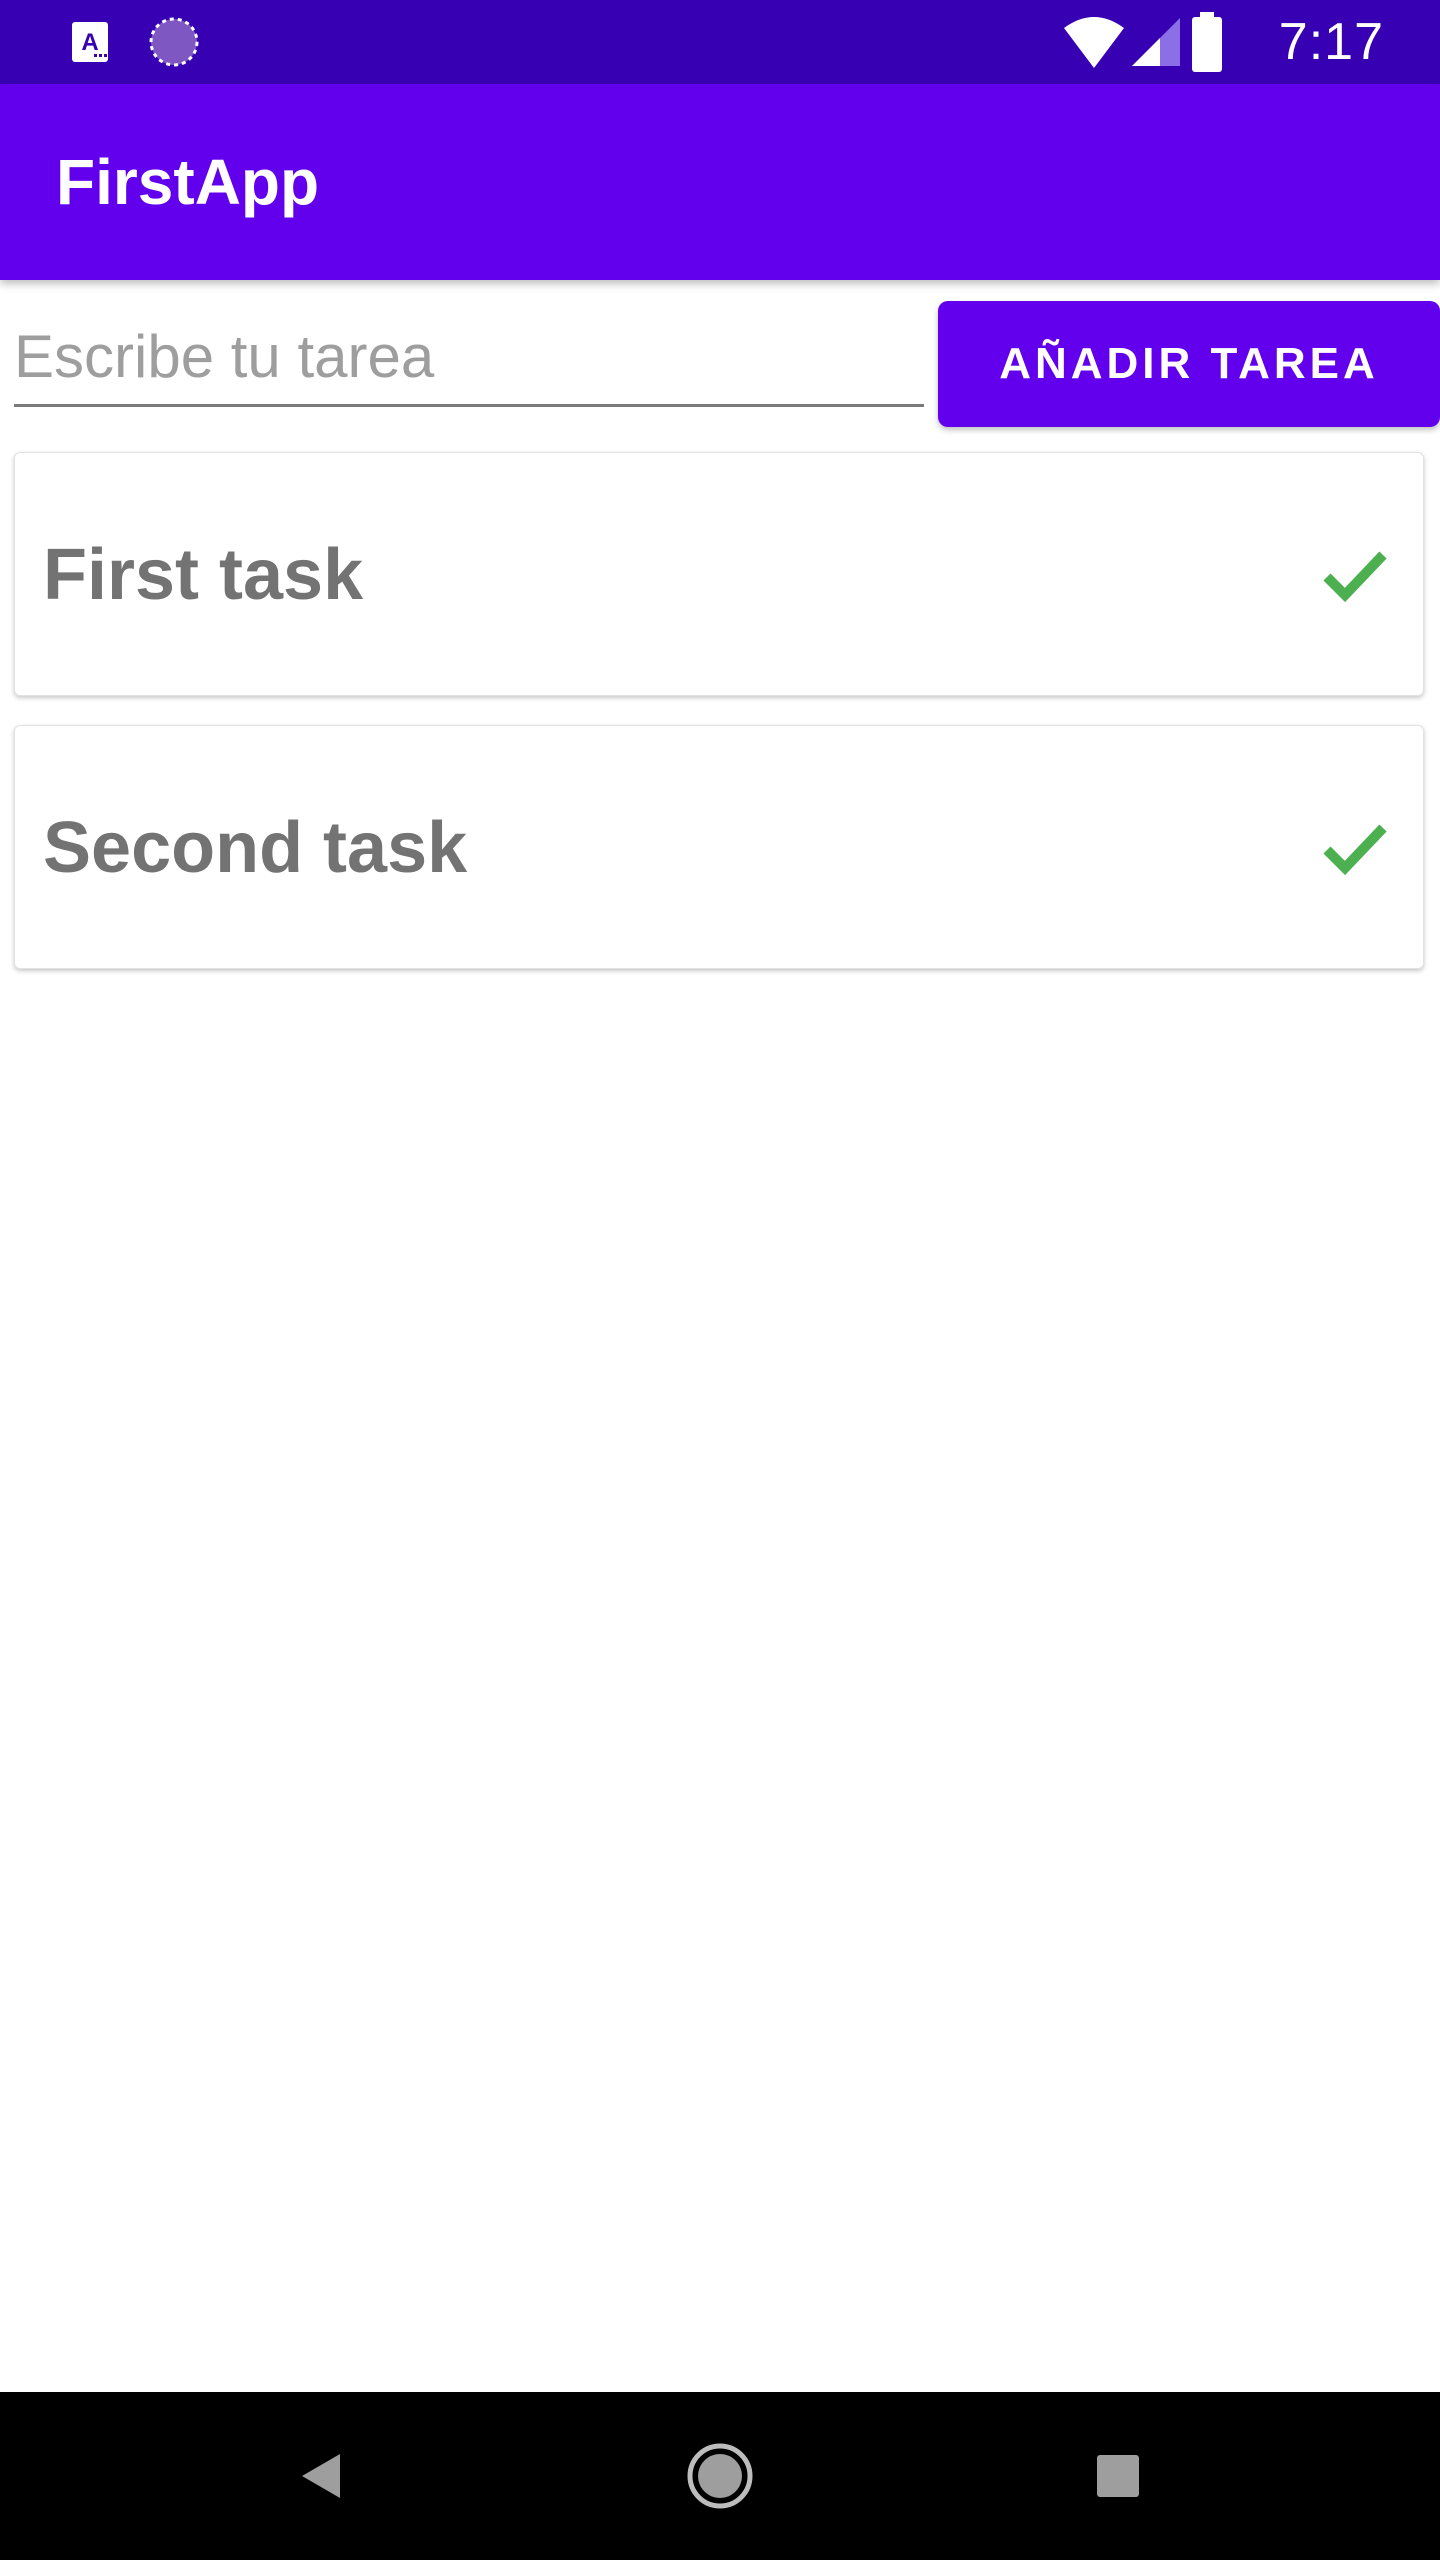 The image size is (1440, 2560). What do you see at coordinates (188, 182) in the screenshot?
I see `app-title: FirstApp` at bounding box center [188, 182].